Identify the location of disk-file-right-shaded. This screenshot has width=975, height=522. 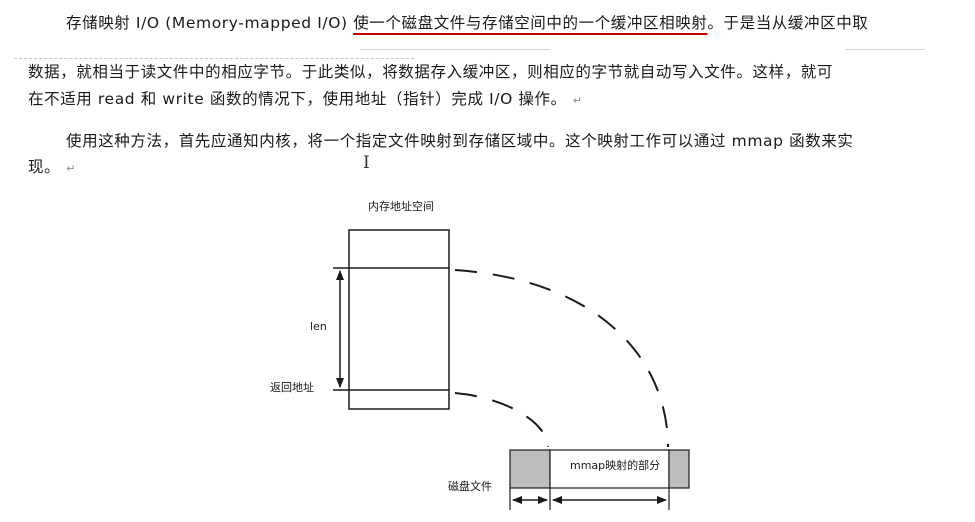
(679, 469).